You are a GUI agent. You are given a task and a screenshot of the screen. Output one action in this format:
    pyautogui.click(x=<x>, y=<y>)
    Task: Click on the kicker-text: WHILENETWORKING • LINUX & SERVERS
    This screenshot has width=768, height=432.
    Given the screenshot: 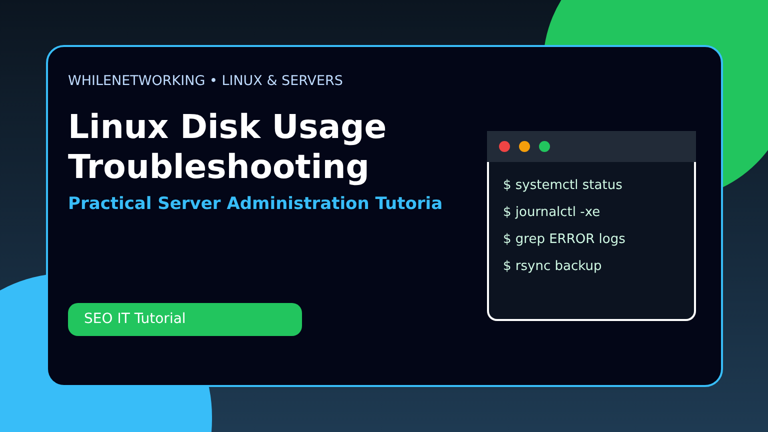 What is the action you would take?
    pyautogui.click(x=205, y=81)
    